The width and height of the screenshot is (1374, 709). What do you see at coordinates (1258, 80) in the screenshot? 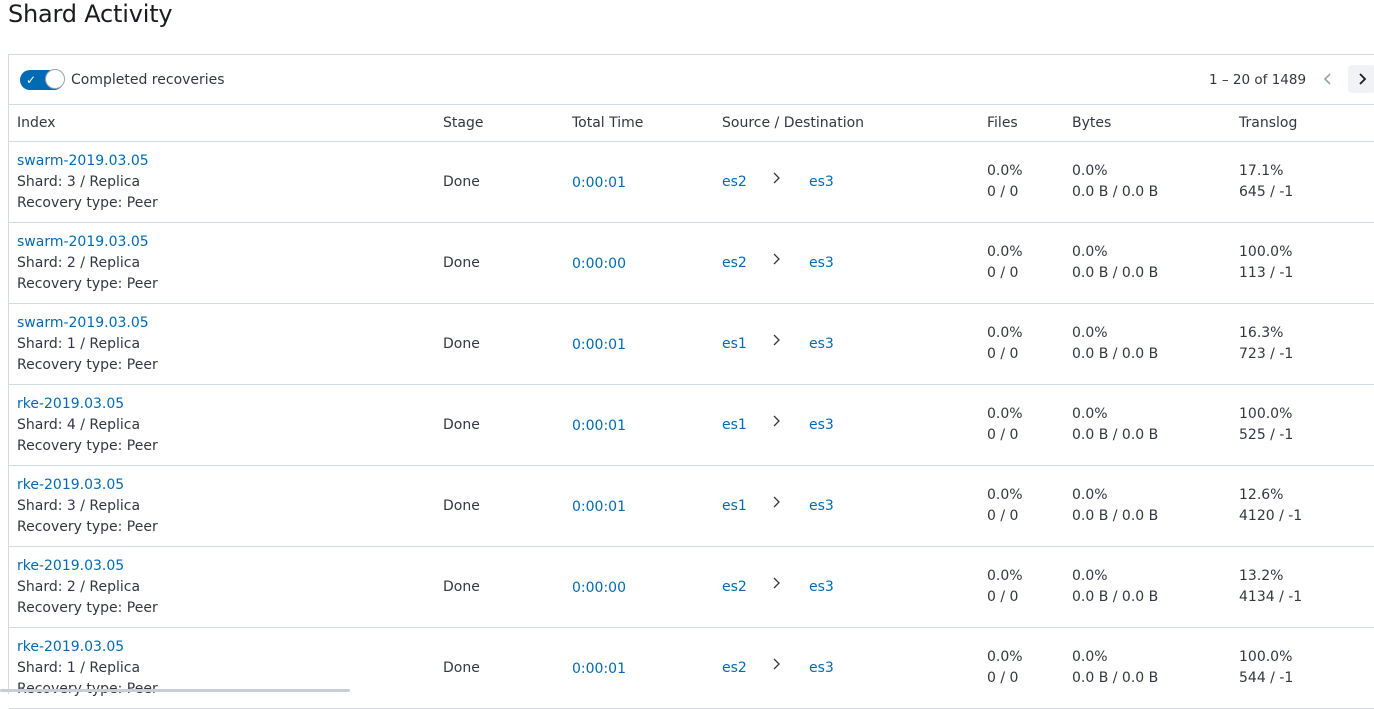
I see `pagination-count: 1 – 20 of 1489` at bounding box center [1258, 80].